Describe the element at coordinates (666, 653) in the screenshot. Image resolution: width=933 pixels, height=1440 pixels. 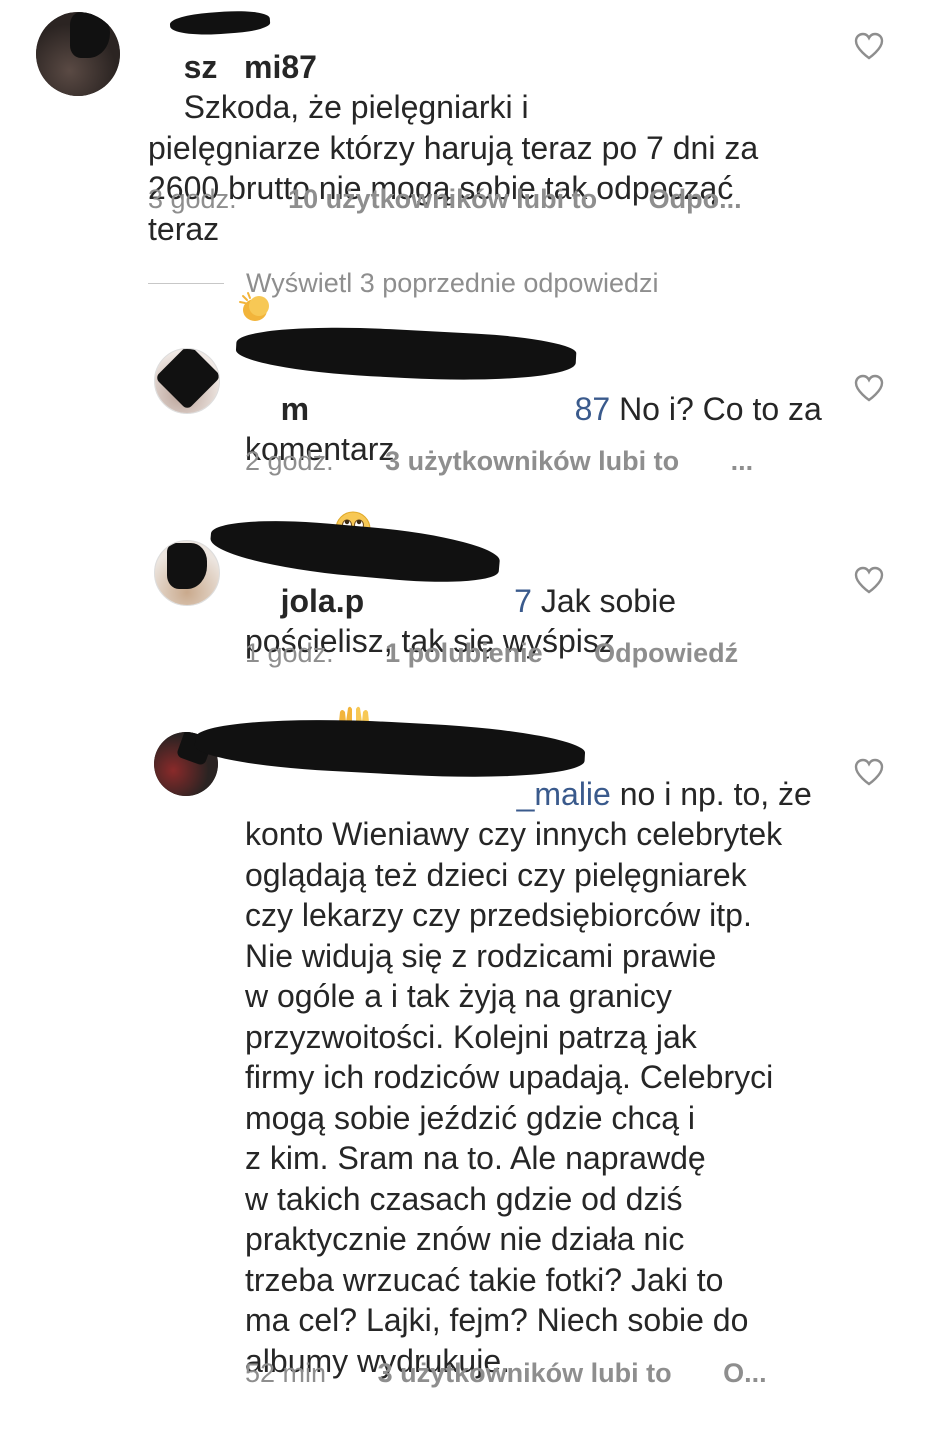
I see `reply-button: Odpowiedź` at that location.